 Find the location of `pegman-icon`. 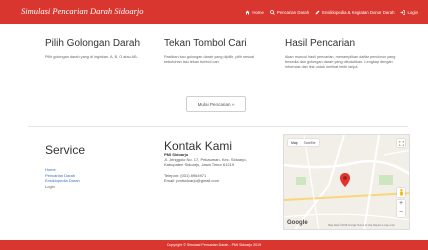

pegman-icon is located at coordinates (401, 192).